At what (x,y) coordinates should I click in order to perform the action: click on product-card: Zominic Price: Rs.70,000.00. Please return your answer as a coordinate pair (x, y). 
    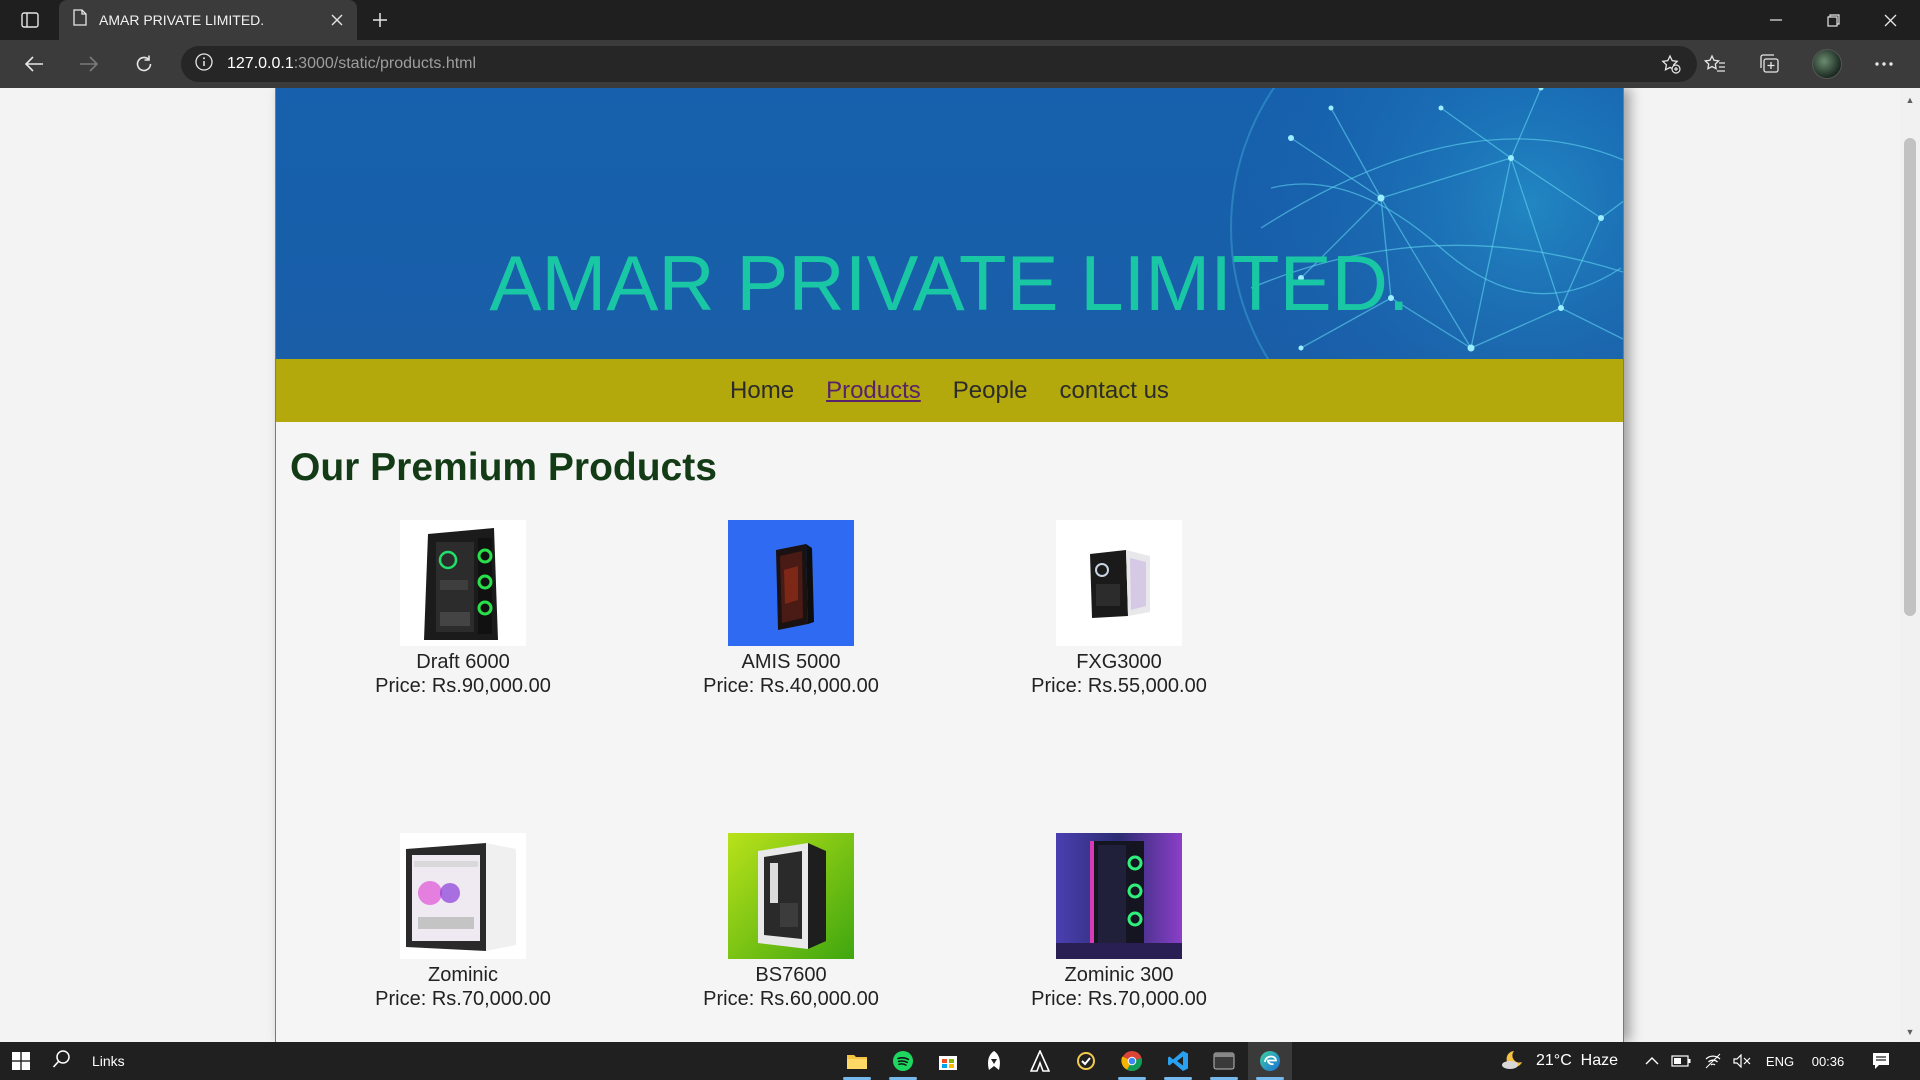
    Looking at the image, I should click on (463, 922).